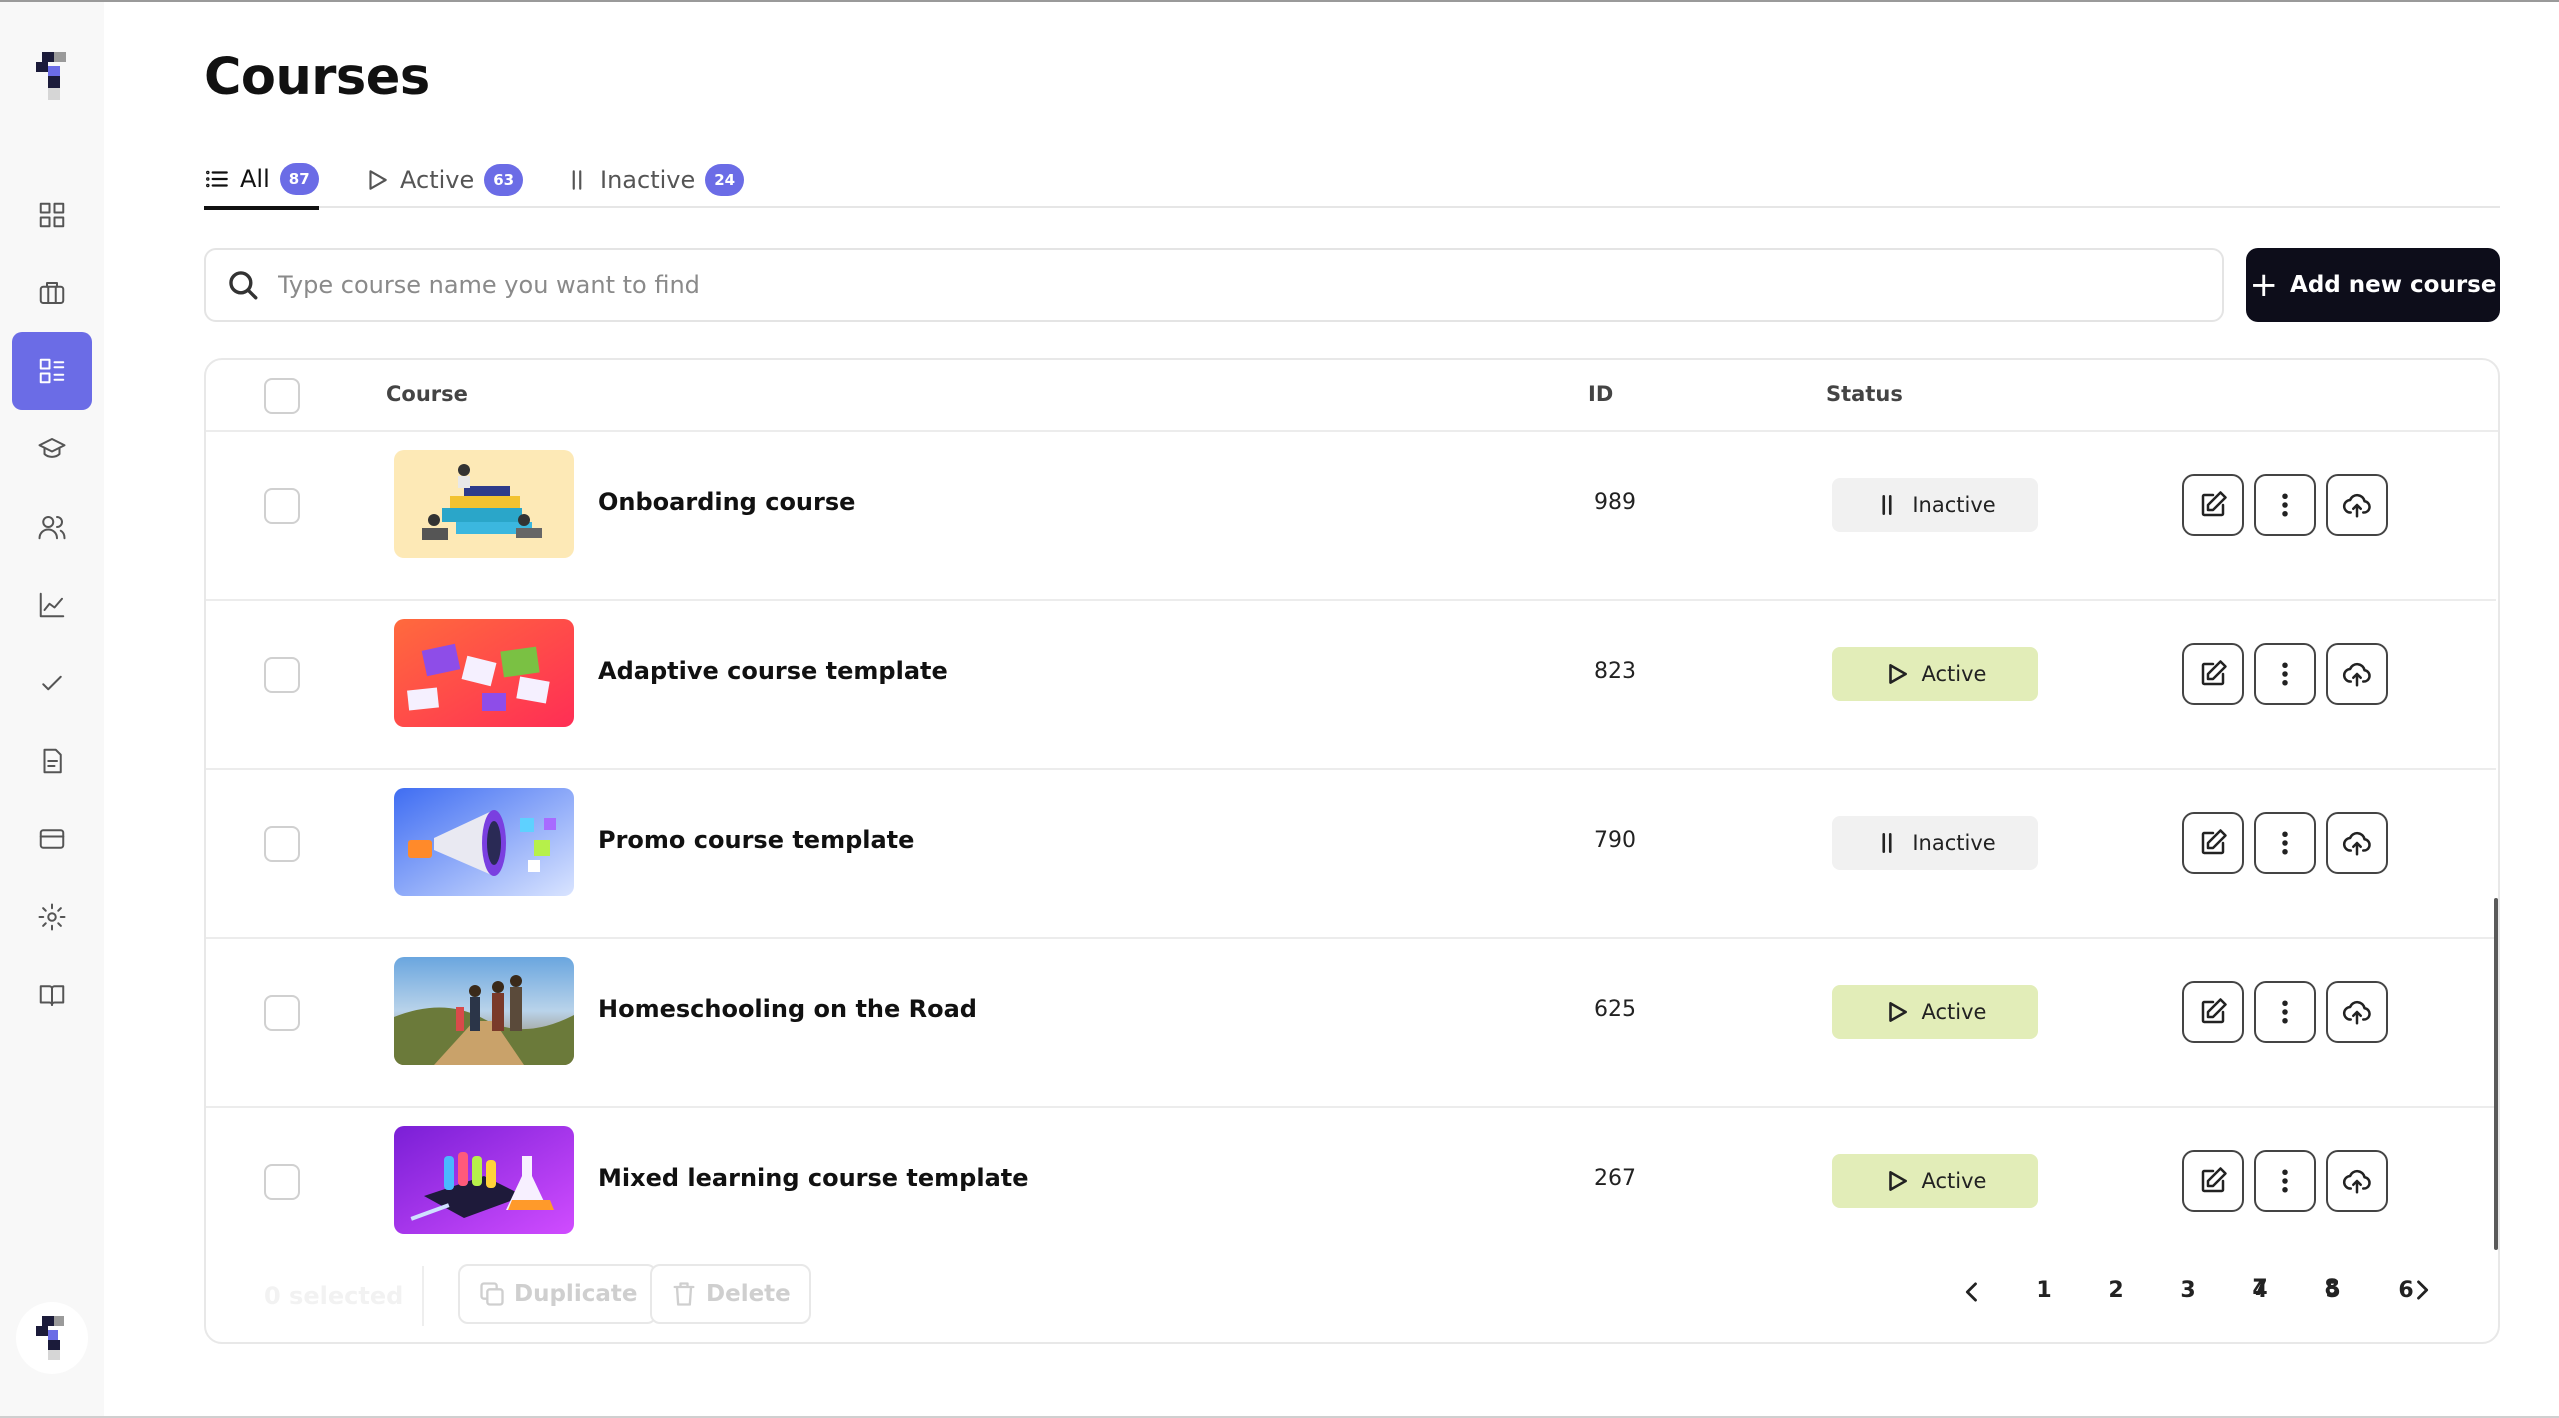 This screenshot has width=2559, height=1418. What do you see at coordinates (2496, 1074) in the screenshot?
I see `table-scrollbar` at bounding box center [2496, 1074].